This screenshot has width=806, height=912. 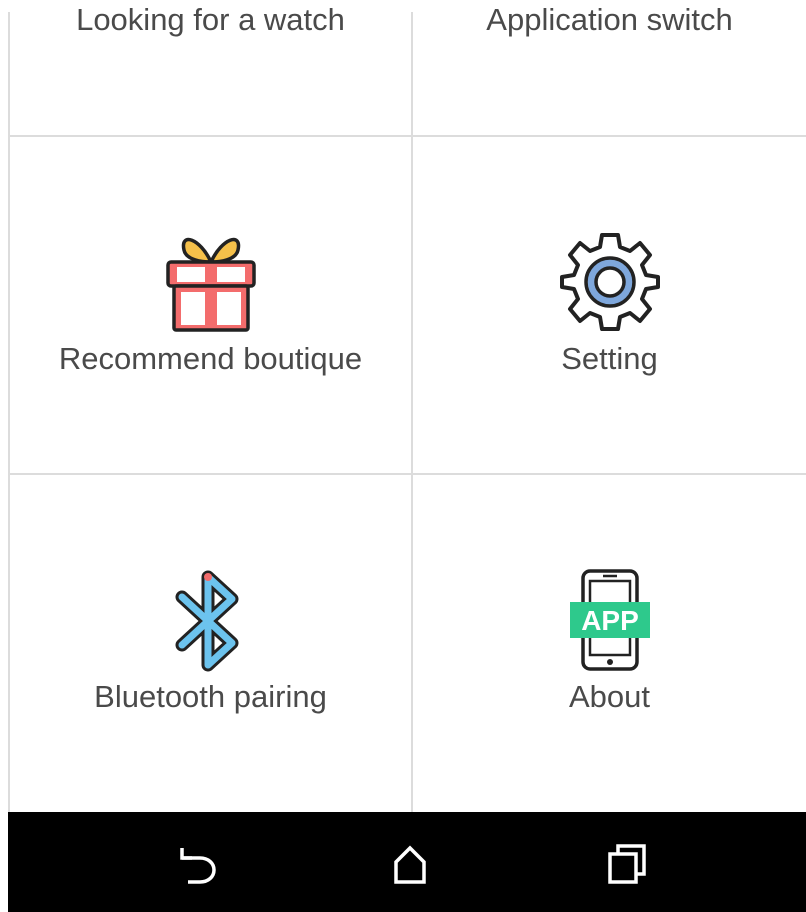 I want to click on gear-icon, so click(x=609, y=282).